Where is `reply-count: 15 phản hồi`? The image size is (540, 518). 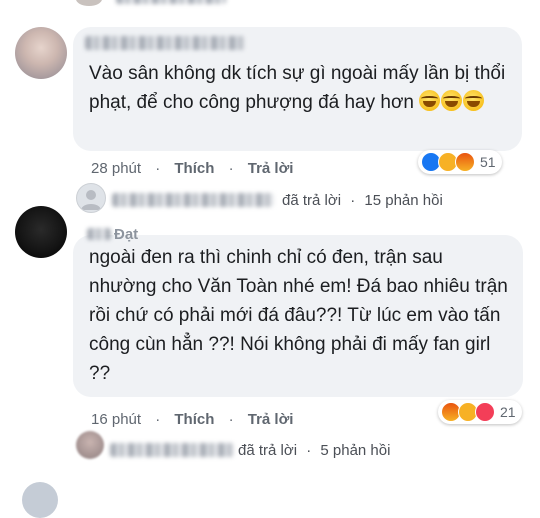
reply-count: 15 phản hồi is located at coordinates (403, 200).